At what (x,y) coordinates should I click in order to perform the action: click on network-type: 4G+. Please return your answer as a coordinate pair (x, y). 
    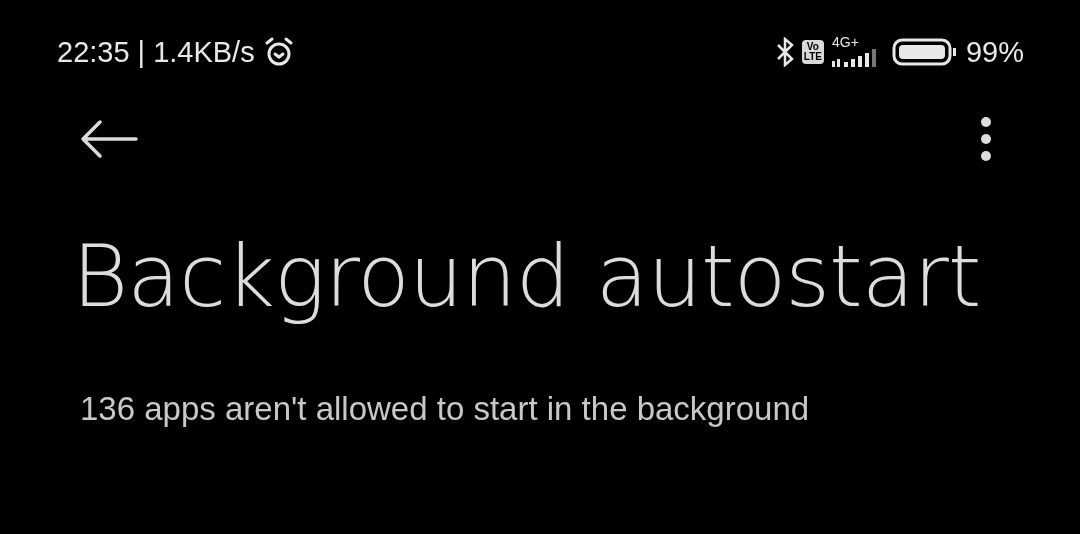
    Looking at the image, I should click on (845, 42).